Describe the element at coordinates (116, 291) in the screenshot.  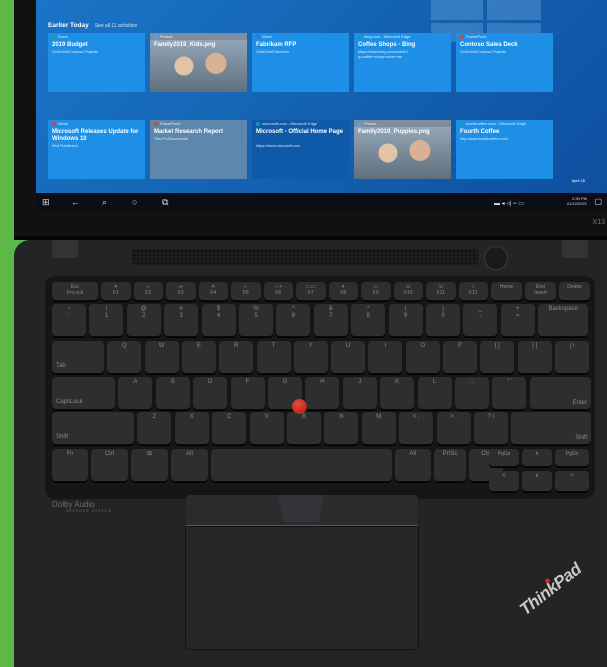
I see `fn-key: ✕ F1` at that location.